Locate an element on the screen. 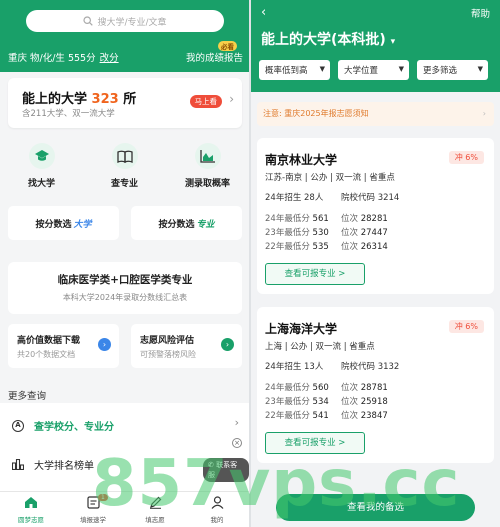  tab-label: 填志愿 is located at coordinates (155, 520).